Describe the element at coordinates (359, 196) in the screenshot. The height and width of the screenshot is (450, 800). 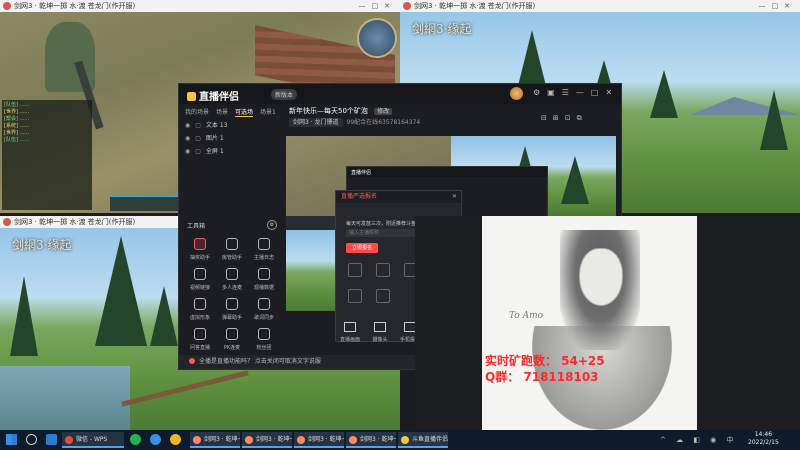
I see `popup-title: 直播严选报名` at that location.